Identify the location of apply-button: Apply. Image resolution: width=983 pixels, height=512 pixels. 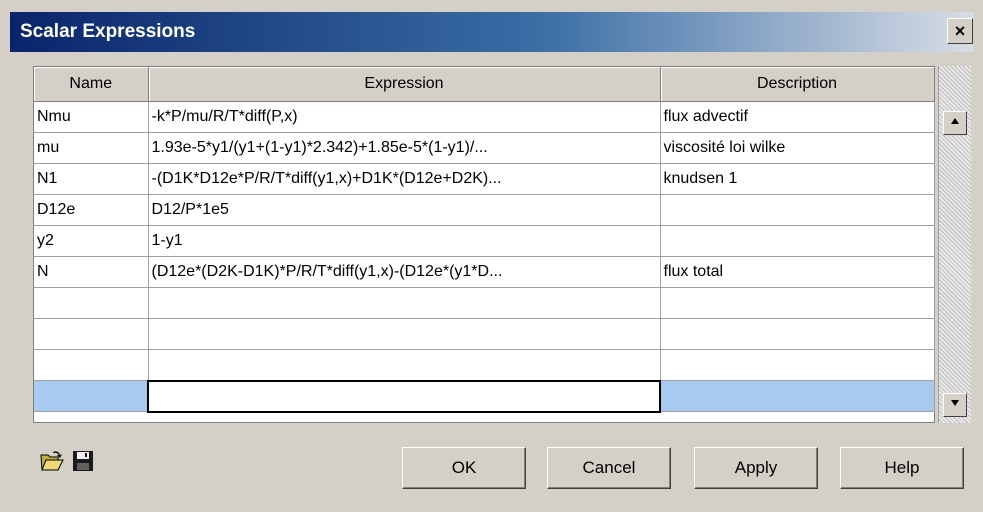
(756, 468).